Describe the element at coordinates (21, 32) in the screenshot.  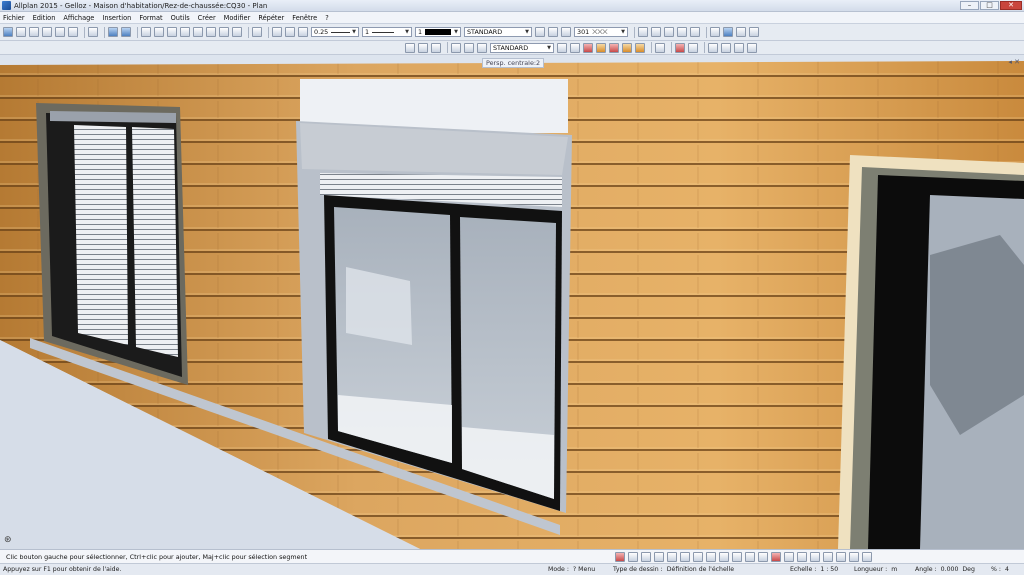
I see `drawing-files-icon` at that location.